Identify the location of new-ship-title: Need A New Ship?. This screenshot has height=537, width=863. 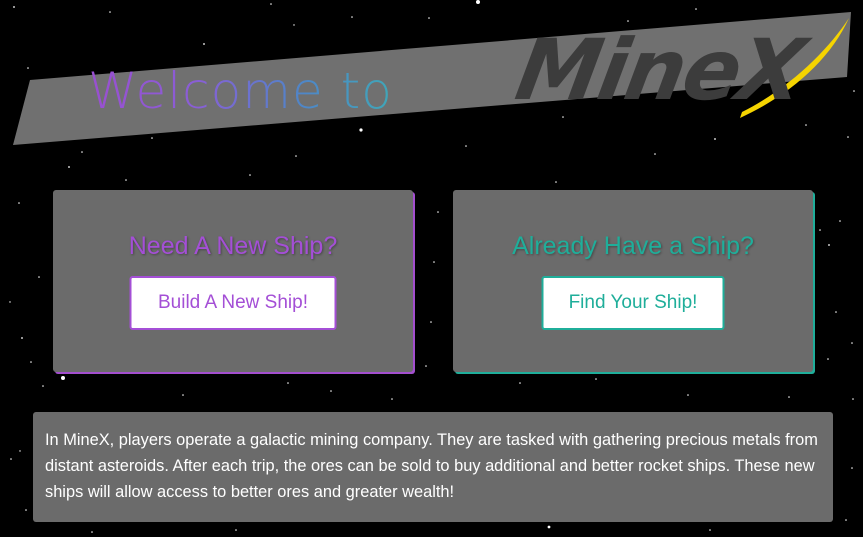
(233, 246).